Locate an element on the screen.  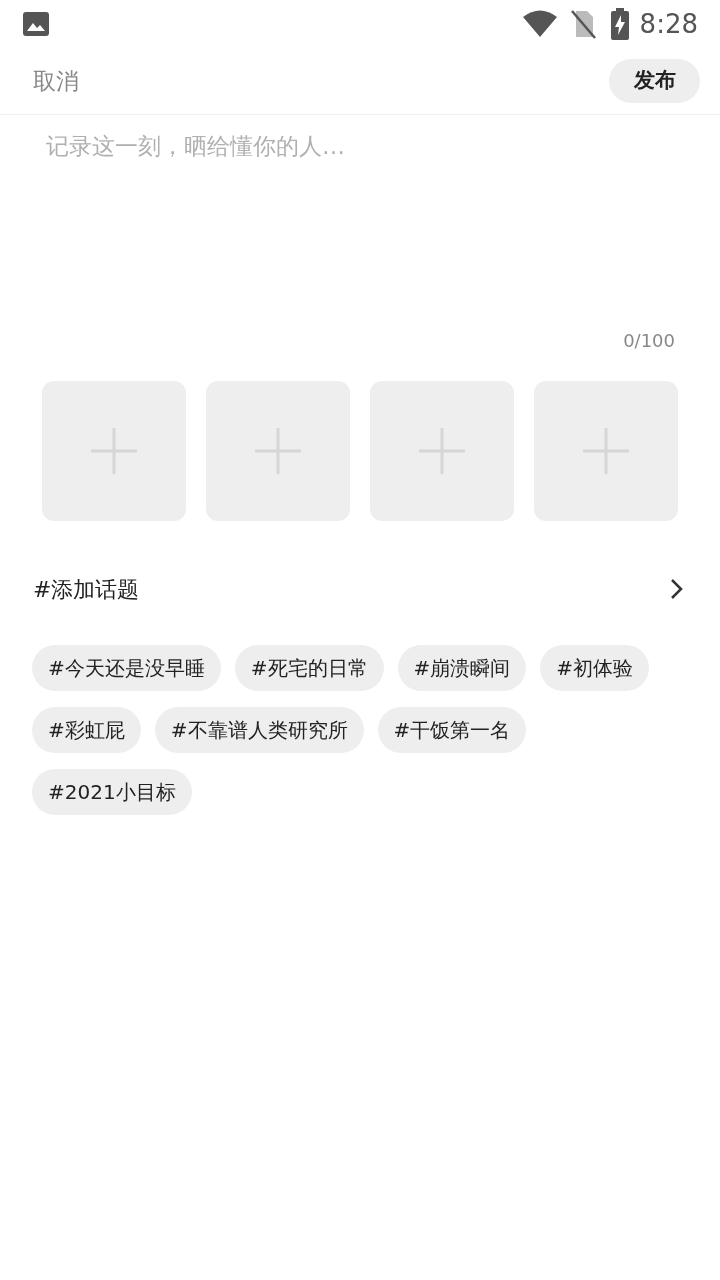
clock-time: 8:28 is located at coordinates (668, 24).